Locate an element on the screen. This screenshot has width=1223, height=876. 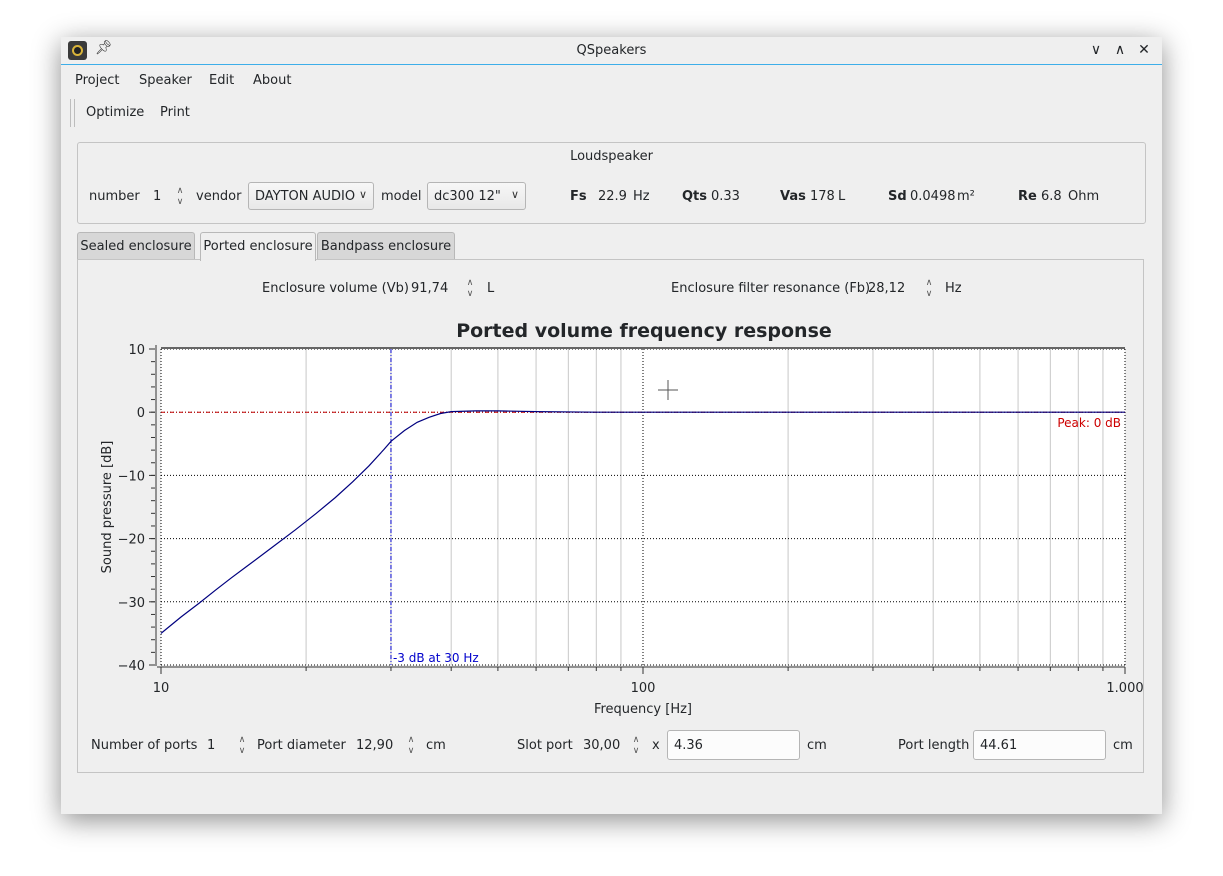
slot-width-input: 4.36 is located at coordinates (733, 745).